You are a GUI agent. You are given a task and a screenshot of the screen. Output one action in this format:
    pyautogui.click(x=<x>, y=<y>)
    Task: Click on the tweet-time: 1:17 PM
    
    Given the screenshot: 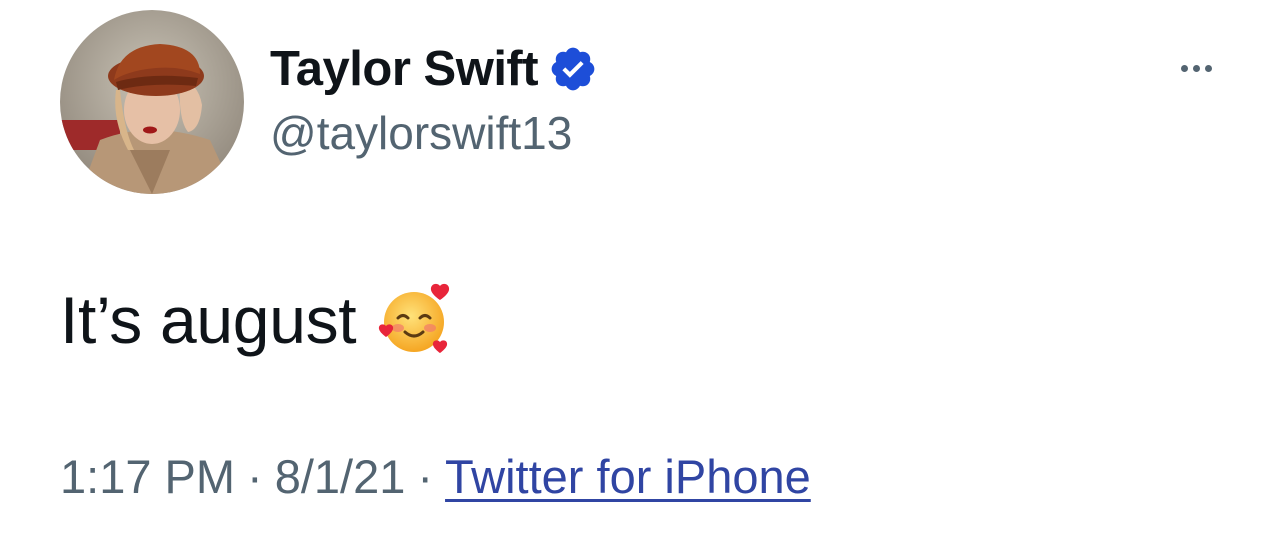 What is the action you would take?
    pyautogui.click(x=148, y=476)
    